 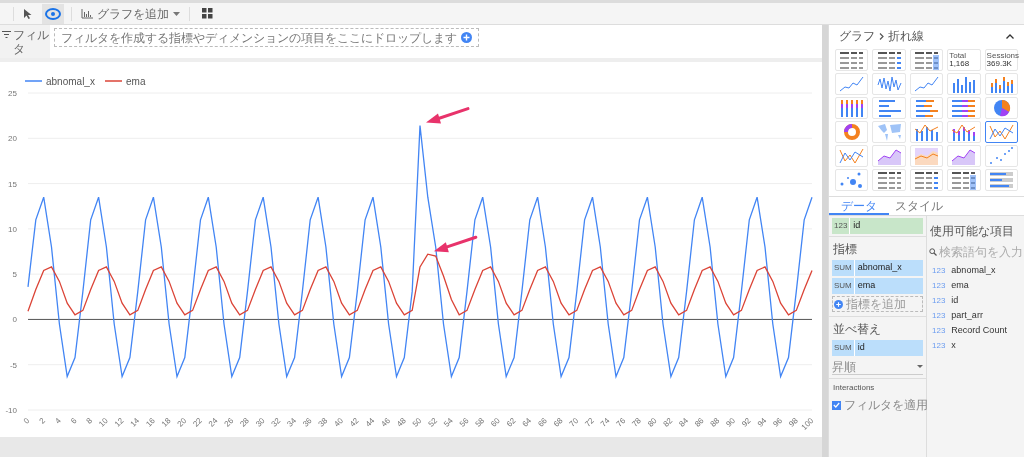 I want to click on checkbox-label: フィルタを適用, so click(x=886, y=405).